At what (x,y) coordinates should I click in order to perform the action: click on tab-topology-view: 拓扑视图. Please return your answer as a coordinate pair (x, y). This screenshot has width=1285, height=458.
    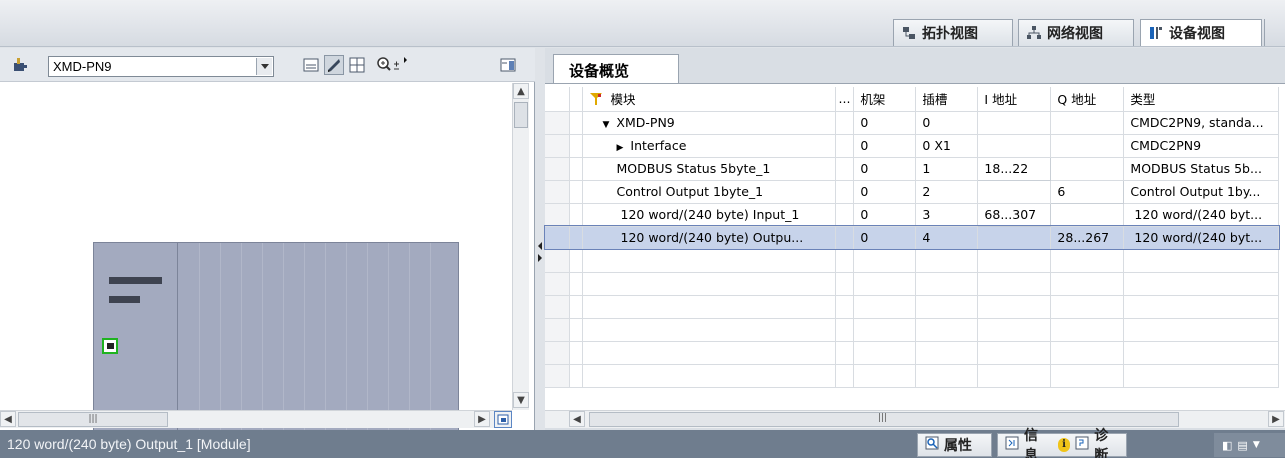
    Looking at the image, I should click on (953, 32).